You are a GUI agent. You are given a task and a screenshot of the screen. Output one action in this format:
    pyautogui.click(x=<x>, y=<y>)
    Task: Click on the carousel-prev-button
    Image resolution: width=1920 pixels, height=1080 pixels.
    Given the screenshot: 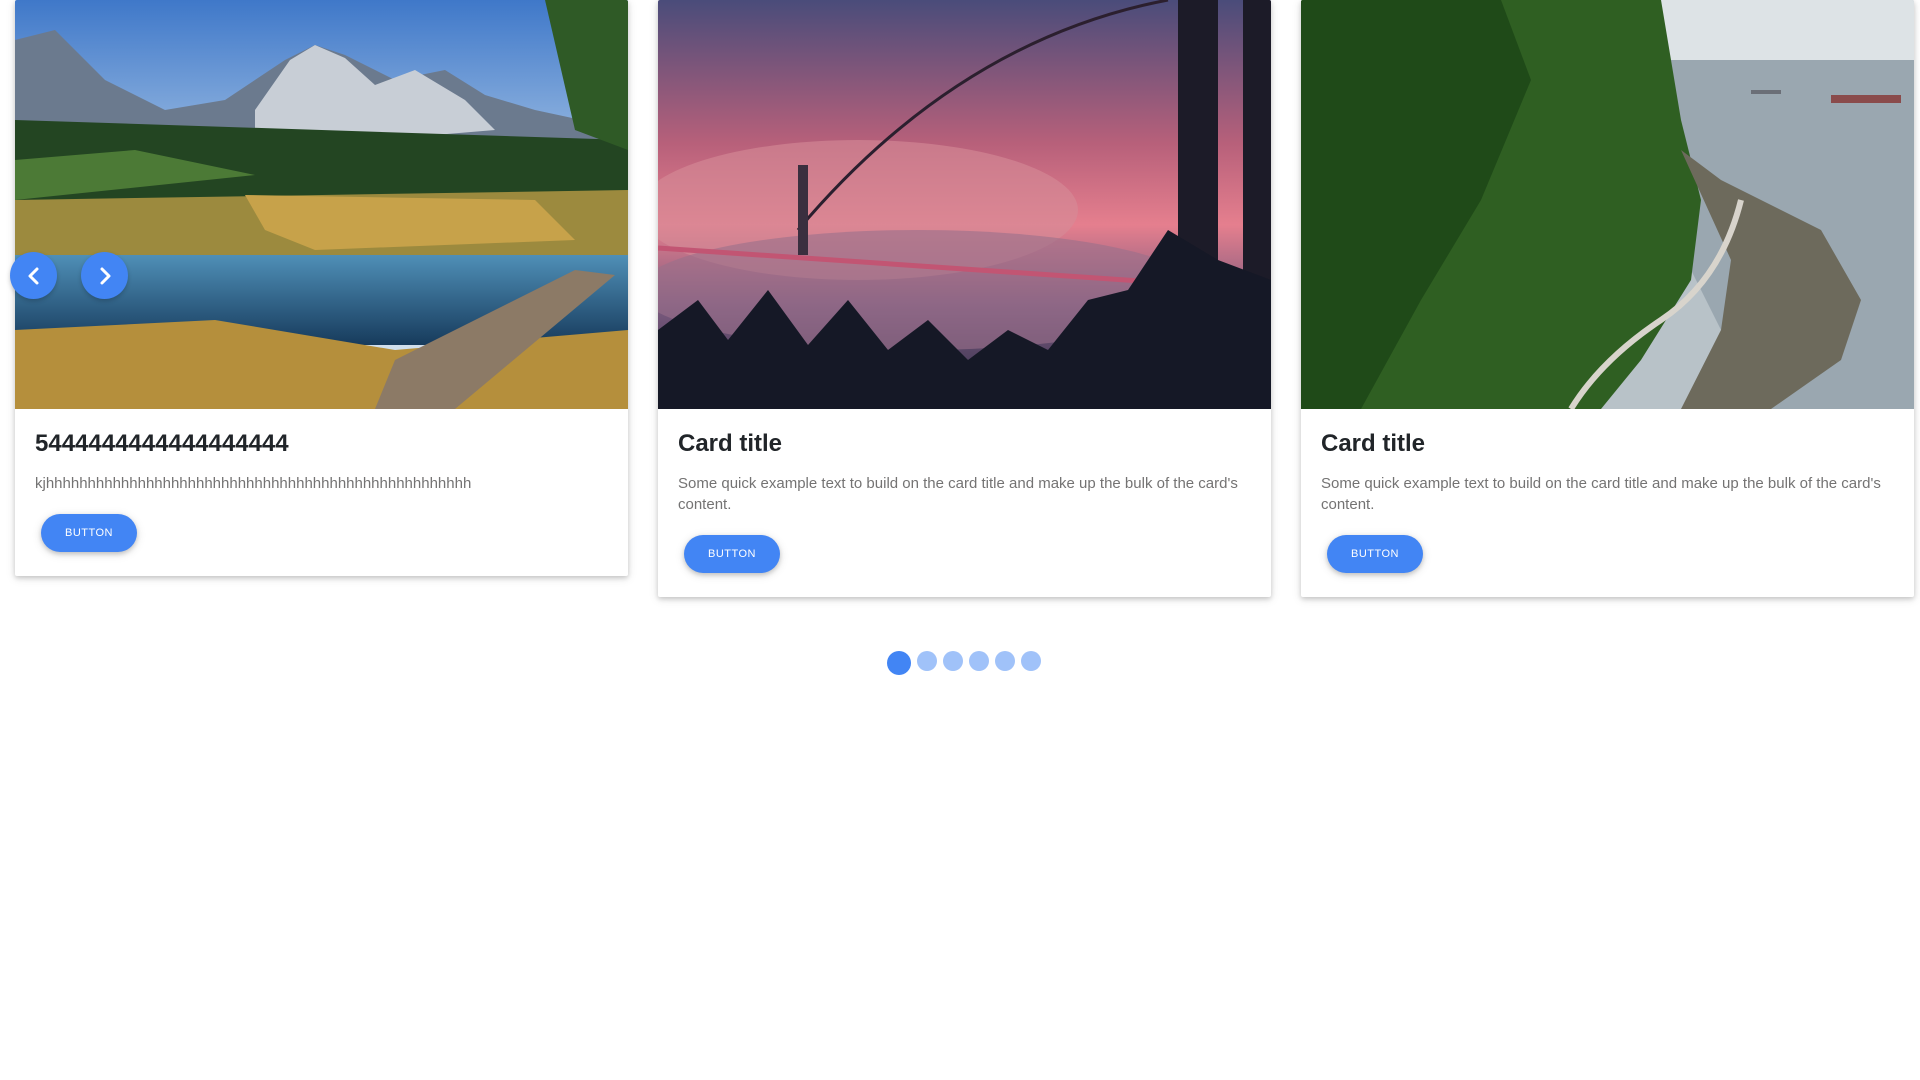 What is the action you would take?
    pyautogui.click(x=33, y=275)
    